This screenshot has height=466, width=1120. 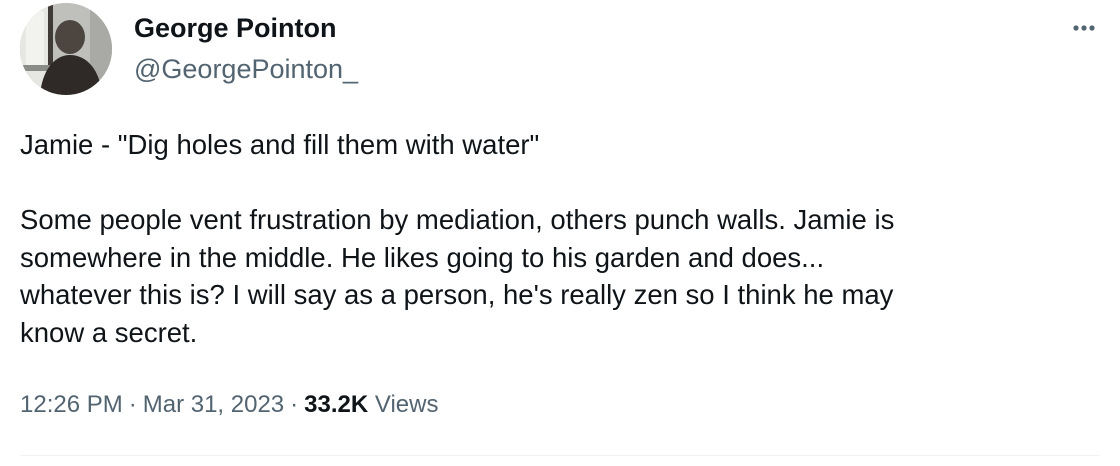 I want to click on profile-photo-icon, so click(x=66, y=49).